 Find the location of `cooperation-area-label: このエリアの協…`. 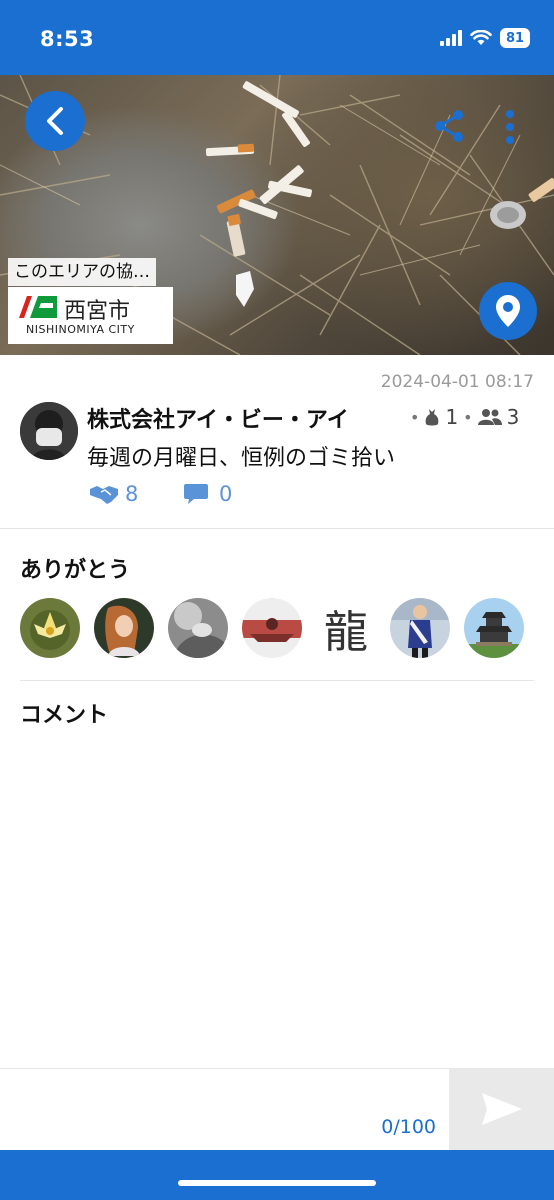

cooperation-area-label: このエリアの協… is located at coordinates (82, 272).